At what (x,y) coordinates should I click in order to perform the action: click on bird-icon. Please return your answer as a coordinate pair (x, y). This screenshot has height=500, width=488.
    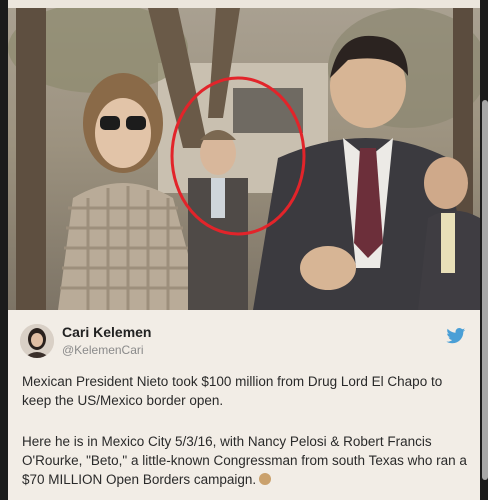
    Looking at the image, I should click on (456, 336).